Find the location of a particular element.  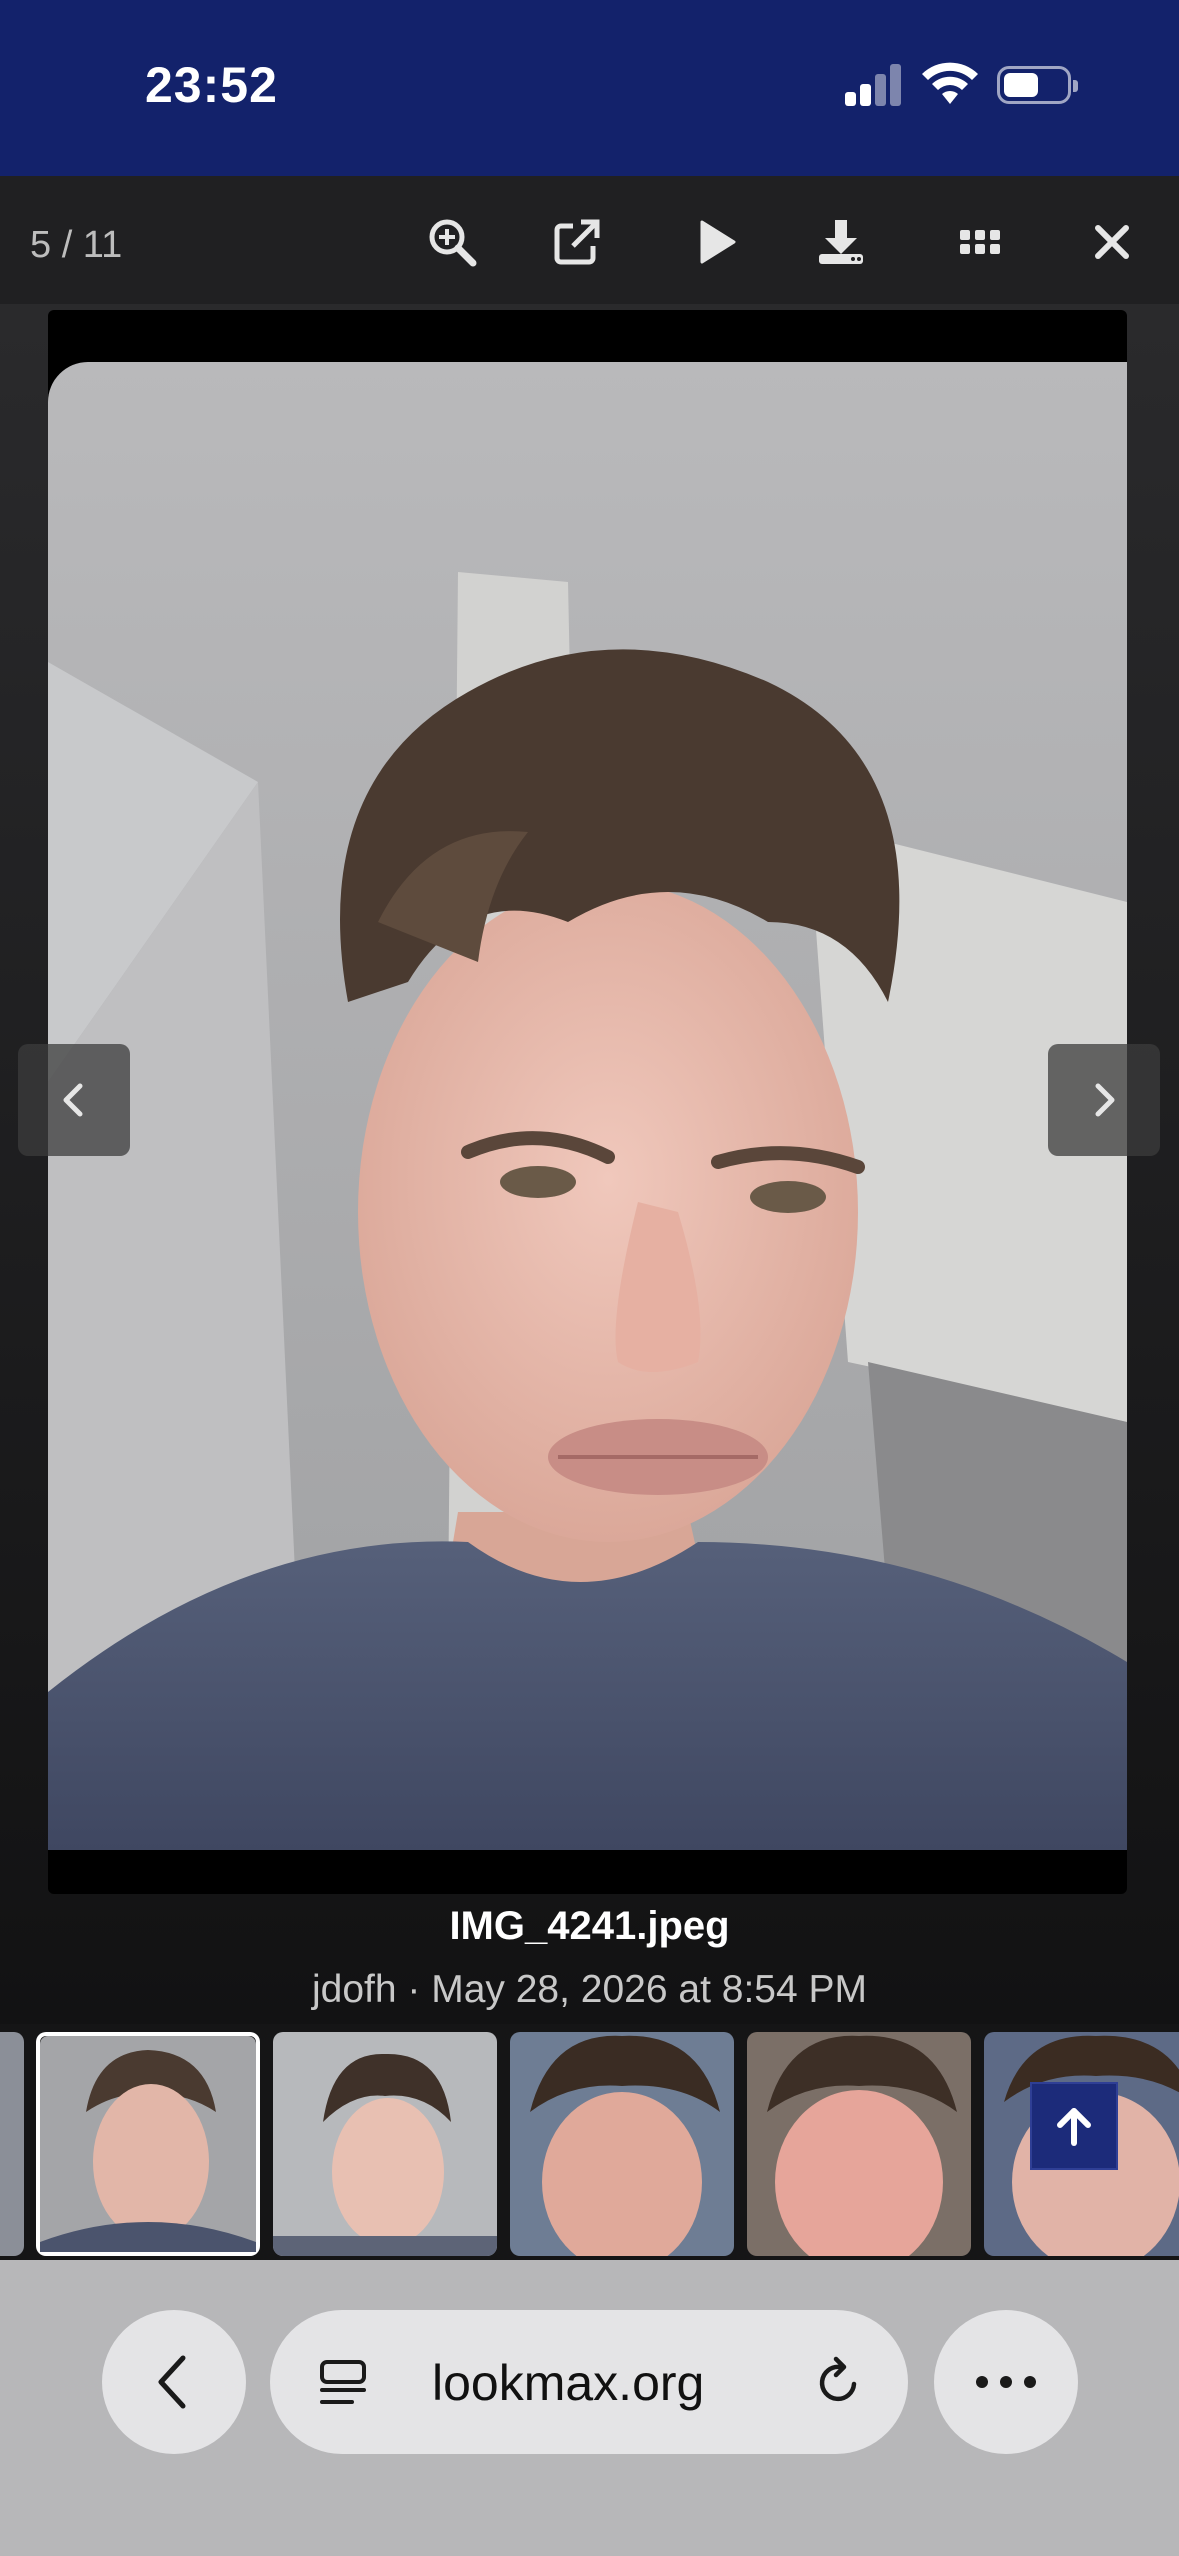

wifi-icon is located at coordinates (950, 83).